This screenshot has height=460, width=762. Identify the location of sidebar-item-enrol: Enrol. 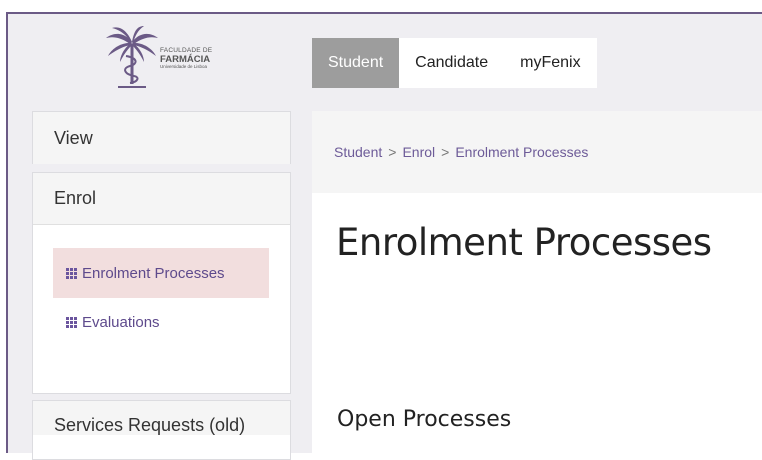
(161, 199).